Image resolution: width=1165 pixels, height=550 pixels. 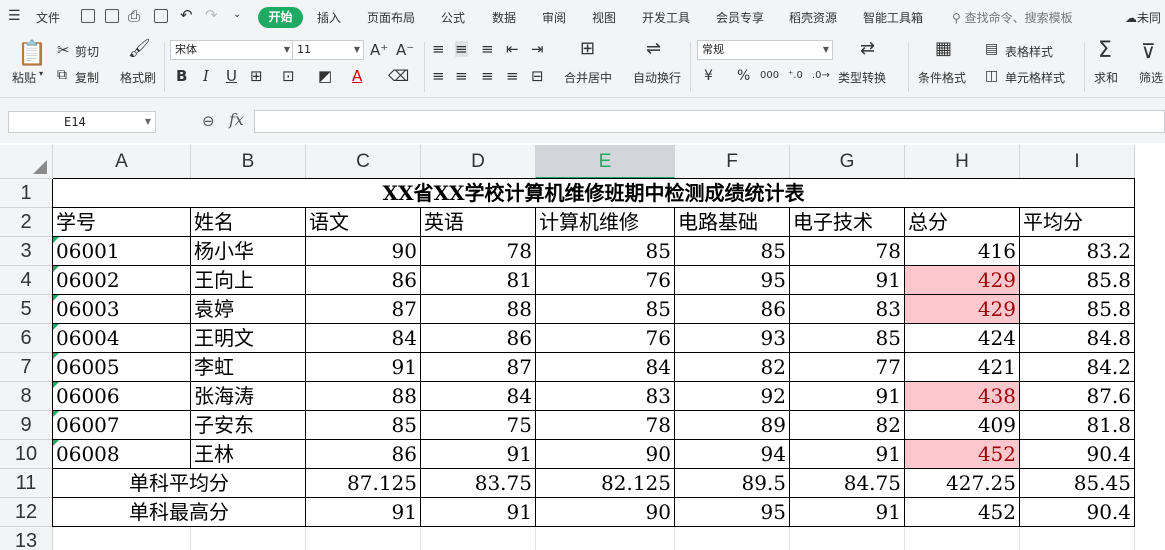 What do you see at coordinates (122, 251) in the screenshot?
I see `student-id-cell: 06001` at bounding box center [122, 251].